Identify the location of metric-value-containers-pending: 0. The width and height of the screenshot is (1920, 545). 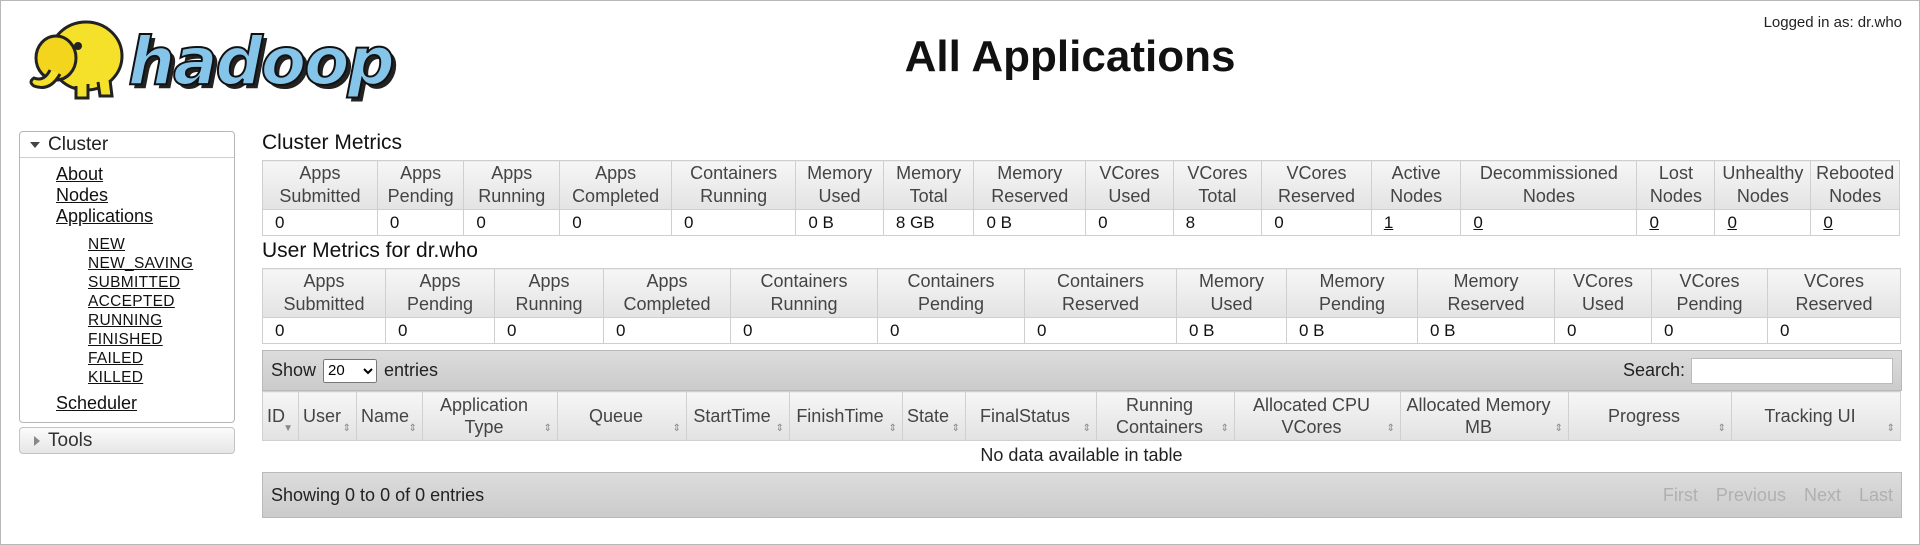
(951, 330).